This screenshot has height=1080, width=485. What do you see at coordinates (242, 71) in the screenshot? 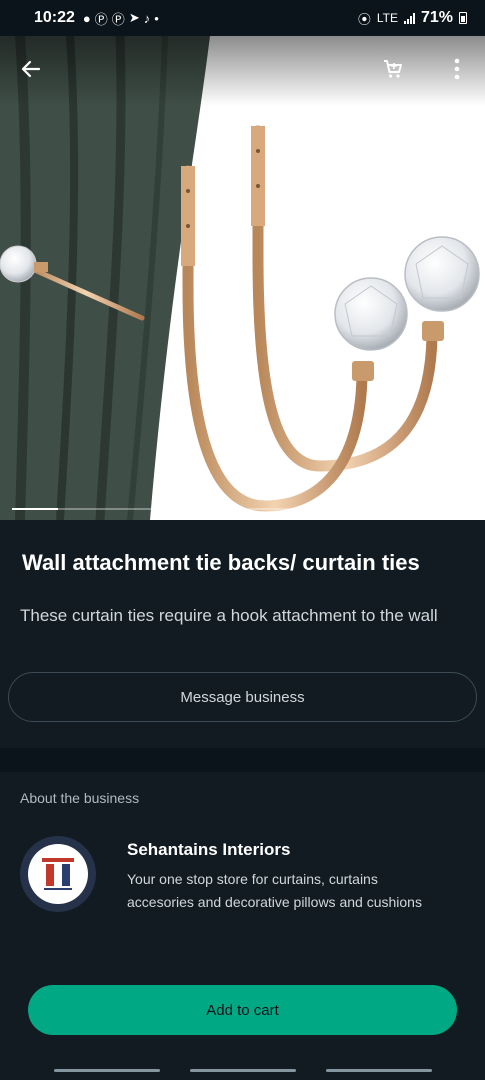
I see `image-overlay` at bounding box center [242, 71].